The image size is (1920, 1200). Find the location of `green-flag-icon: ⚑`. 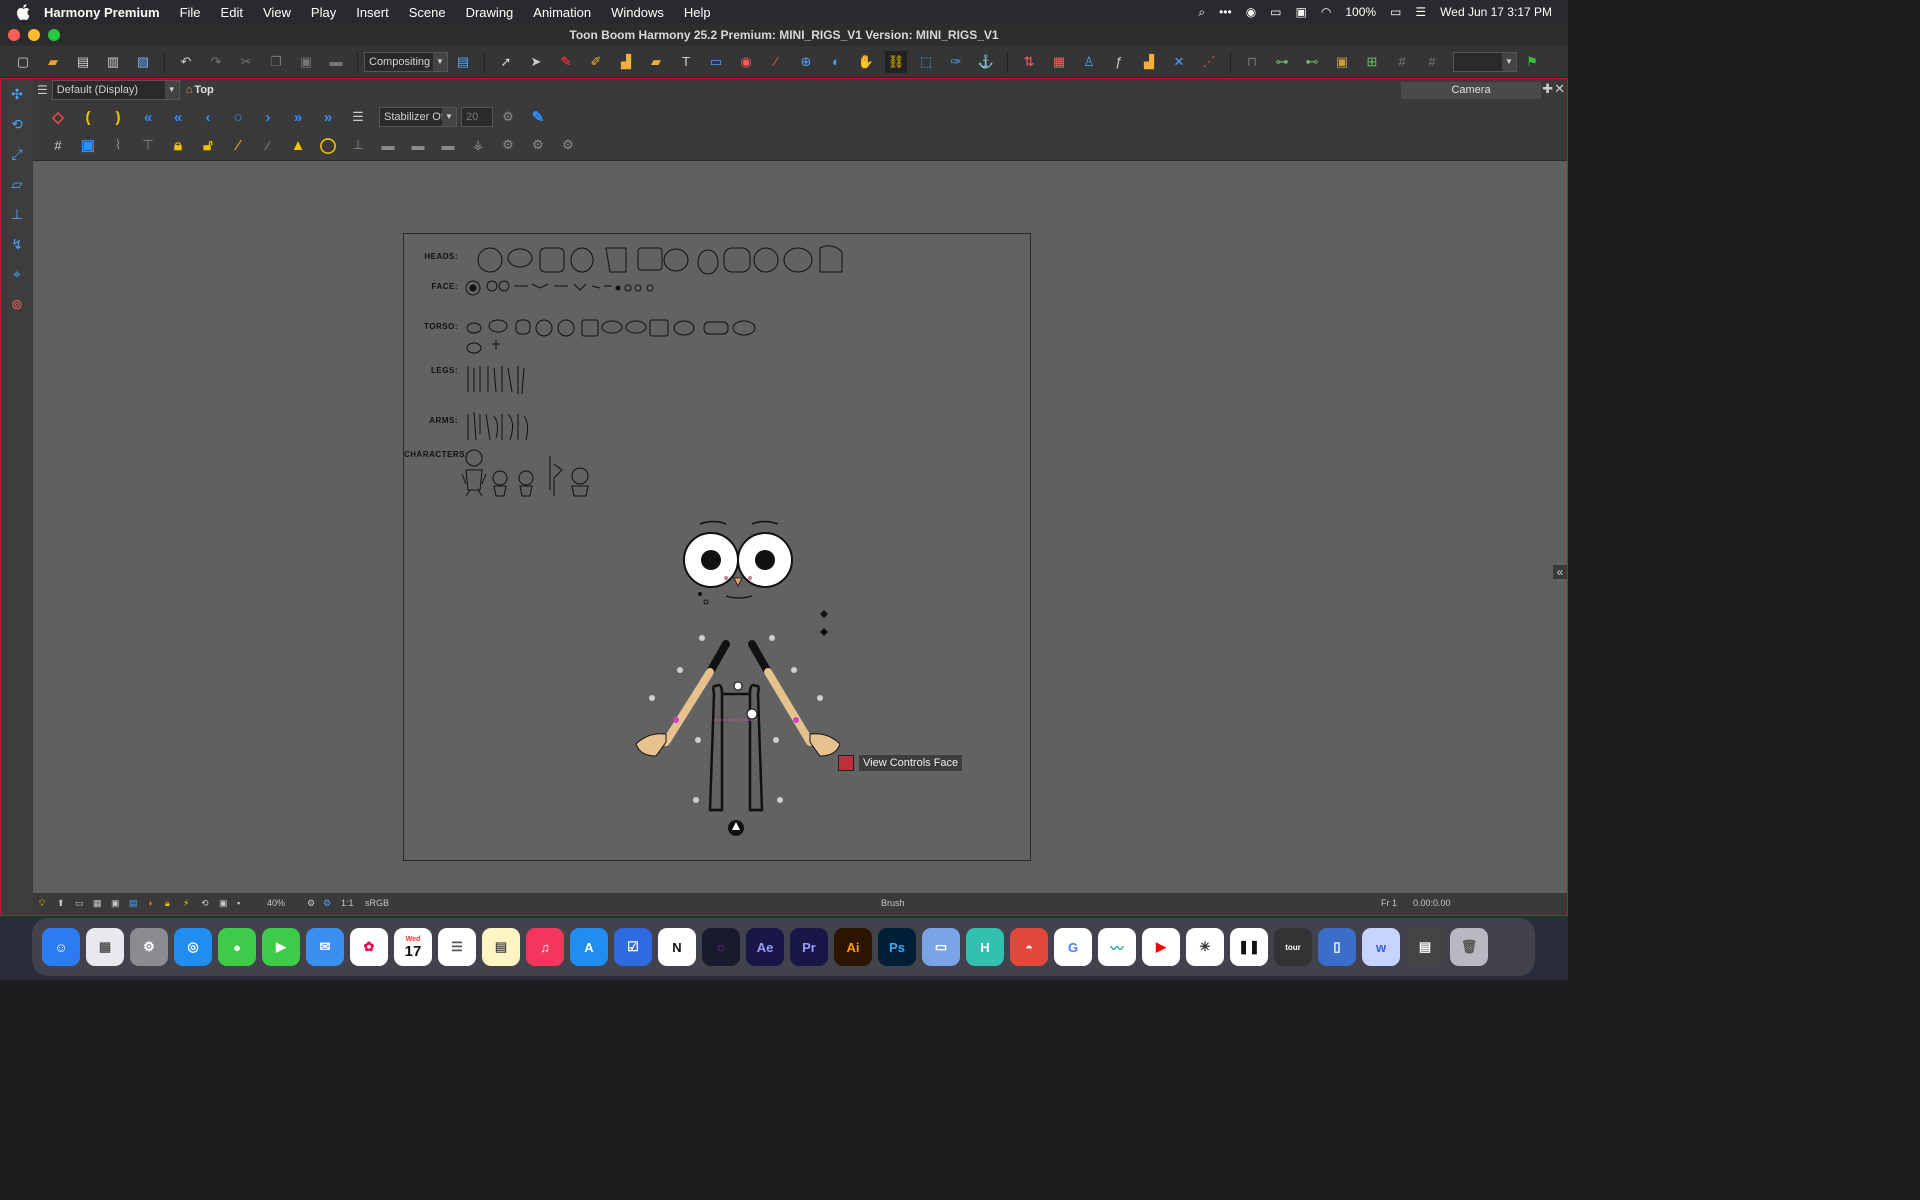

green-flag-icon: ⚑ is located at coordinates (1532, 62).